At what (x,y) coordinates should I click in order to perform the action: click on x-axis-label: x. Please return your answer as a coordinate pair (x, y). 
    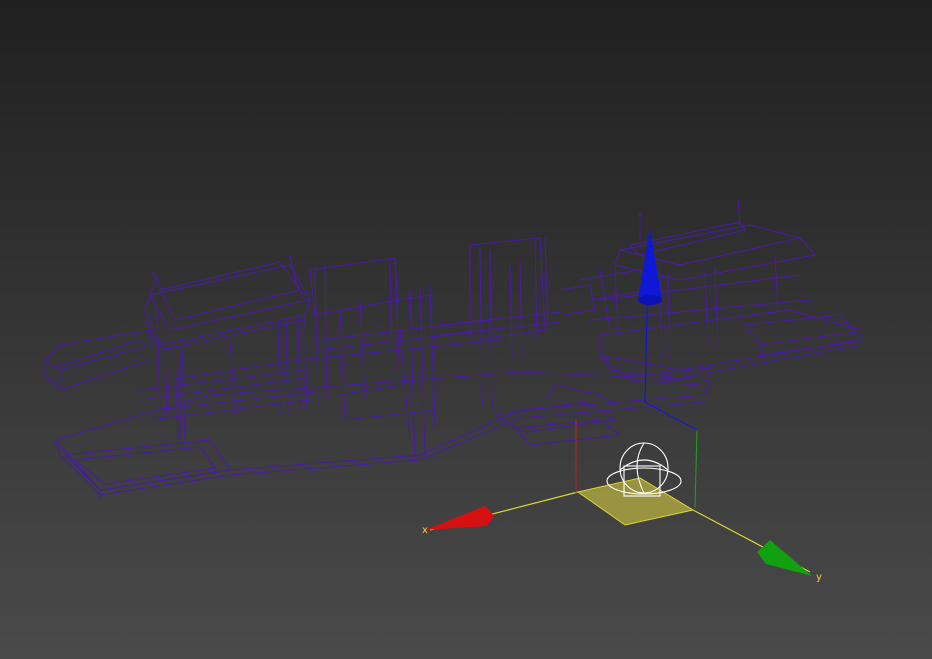
    Looking at the image, I should click on (425, 530).